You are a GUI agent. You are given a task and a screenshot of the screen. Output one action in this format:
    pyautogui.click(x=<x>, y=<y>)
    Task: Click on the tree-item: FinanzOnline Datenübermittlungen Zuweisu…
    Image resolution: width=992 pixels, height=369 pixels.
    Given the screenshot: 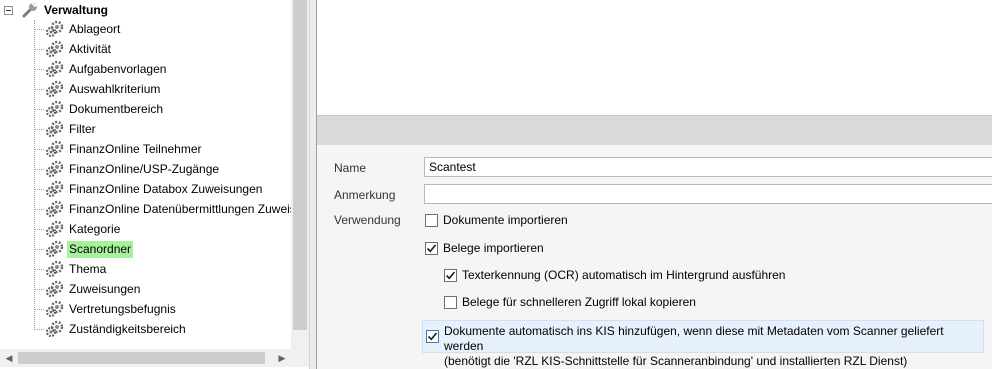 What is the action you would take?
    pyautogui.click(x=162, y=209)
    